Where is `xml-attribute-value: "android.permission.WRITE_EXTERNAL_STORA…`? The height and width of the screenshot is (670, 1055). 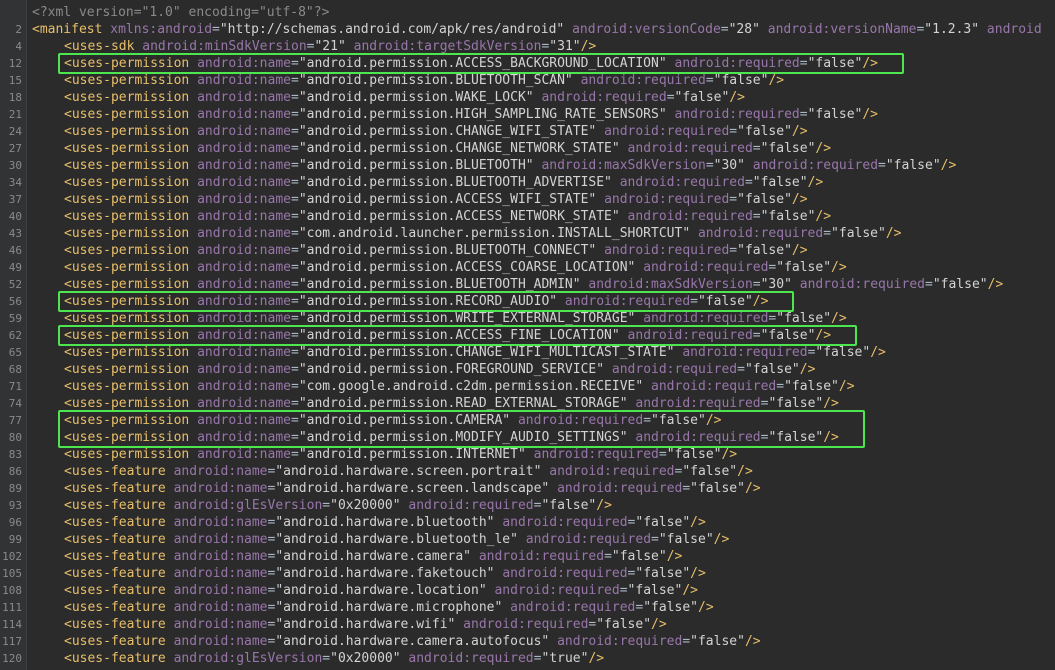 xml-attribute-value: "android.permission.WRITE_EXTERNAL_STORA… is located at coordinates (467, 318).